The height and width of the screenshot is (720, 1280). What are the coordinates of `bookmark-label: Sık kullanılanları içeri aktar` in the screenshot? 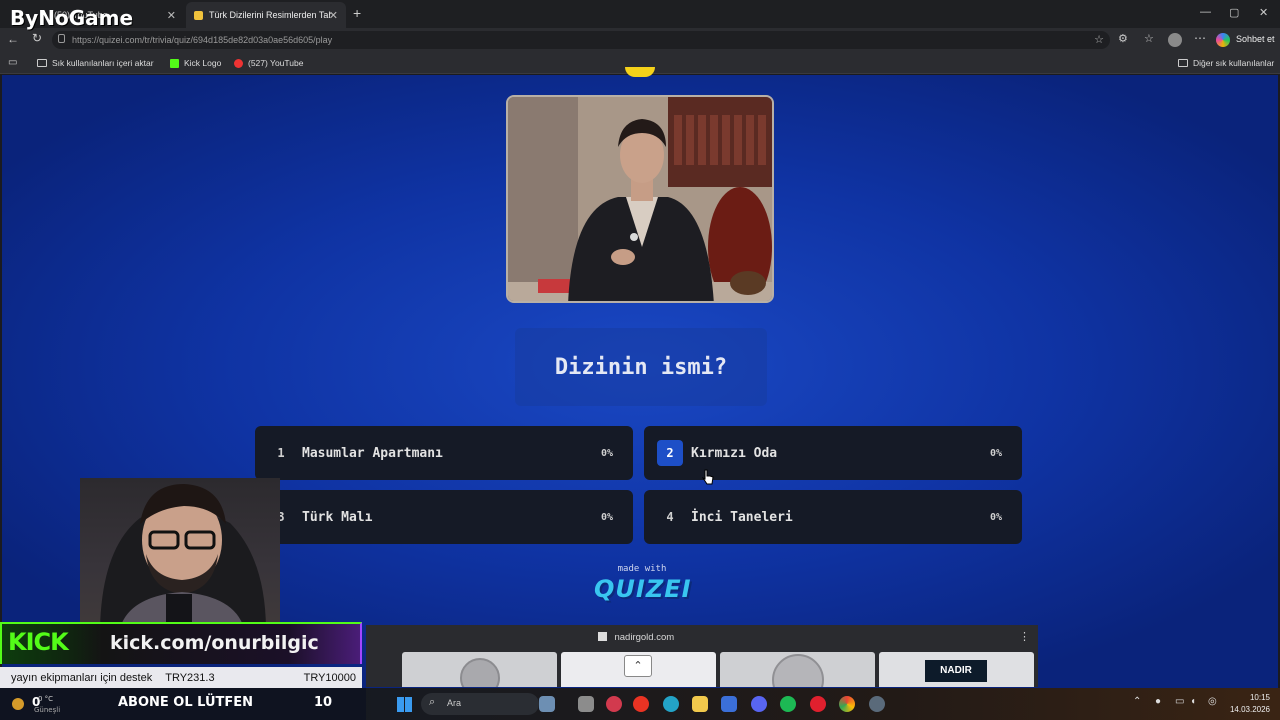 It's located at (103, 63).